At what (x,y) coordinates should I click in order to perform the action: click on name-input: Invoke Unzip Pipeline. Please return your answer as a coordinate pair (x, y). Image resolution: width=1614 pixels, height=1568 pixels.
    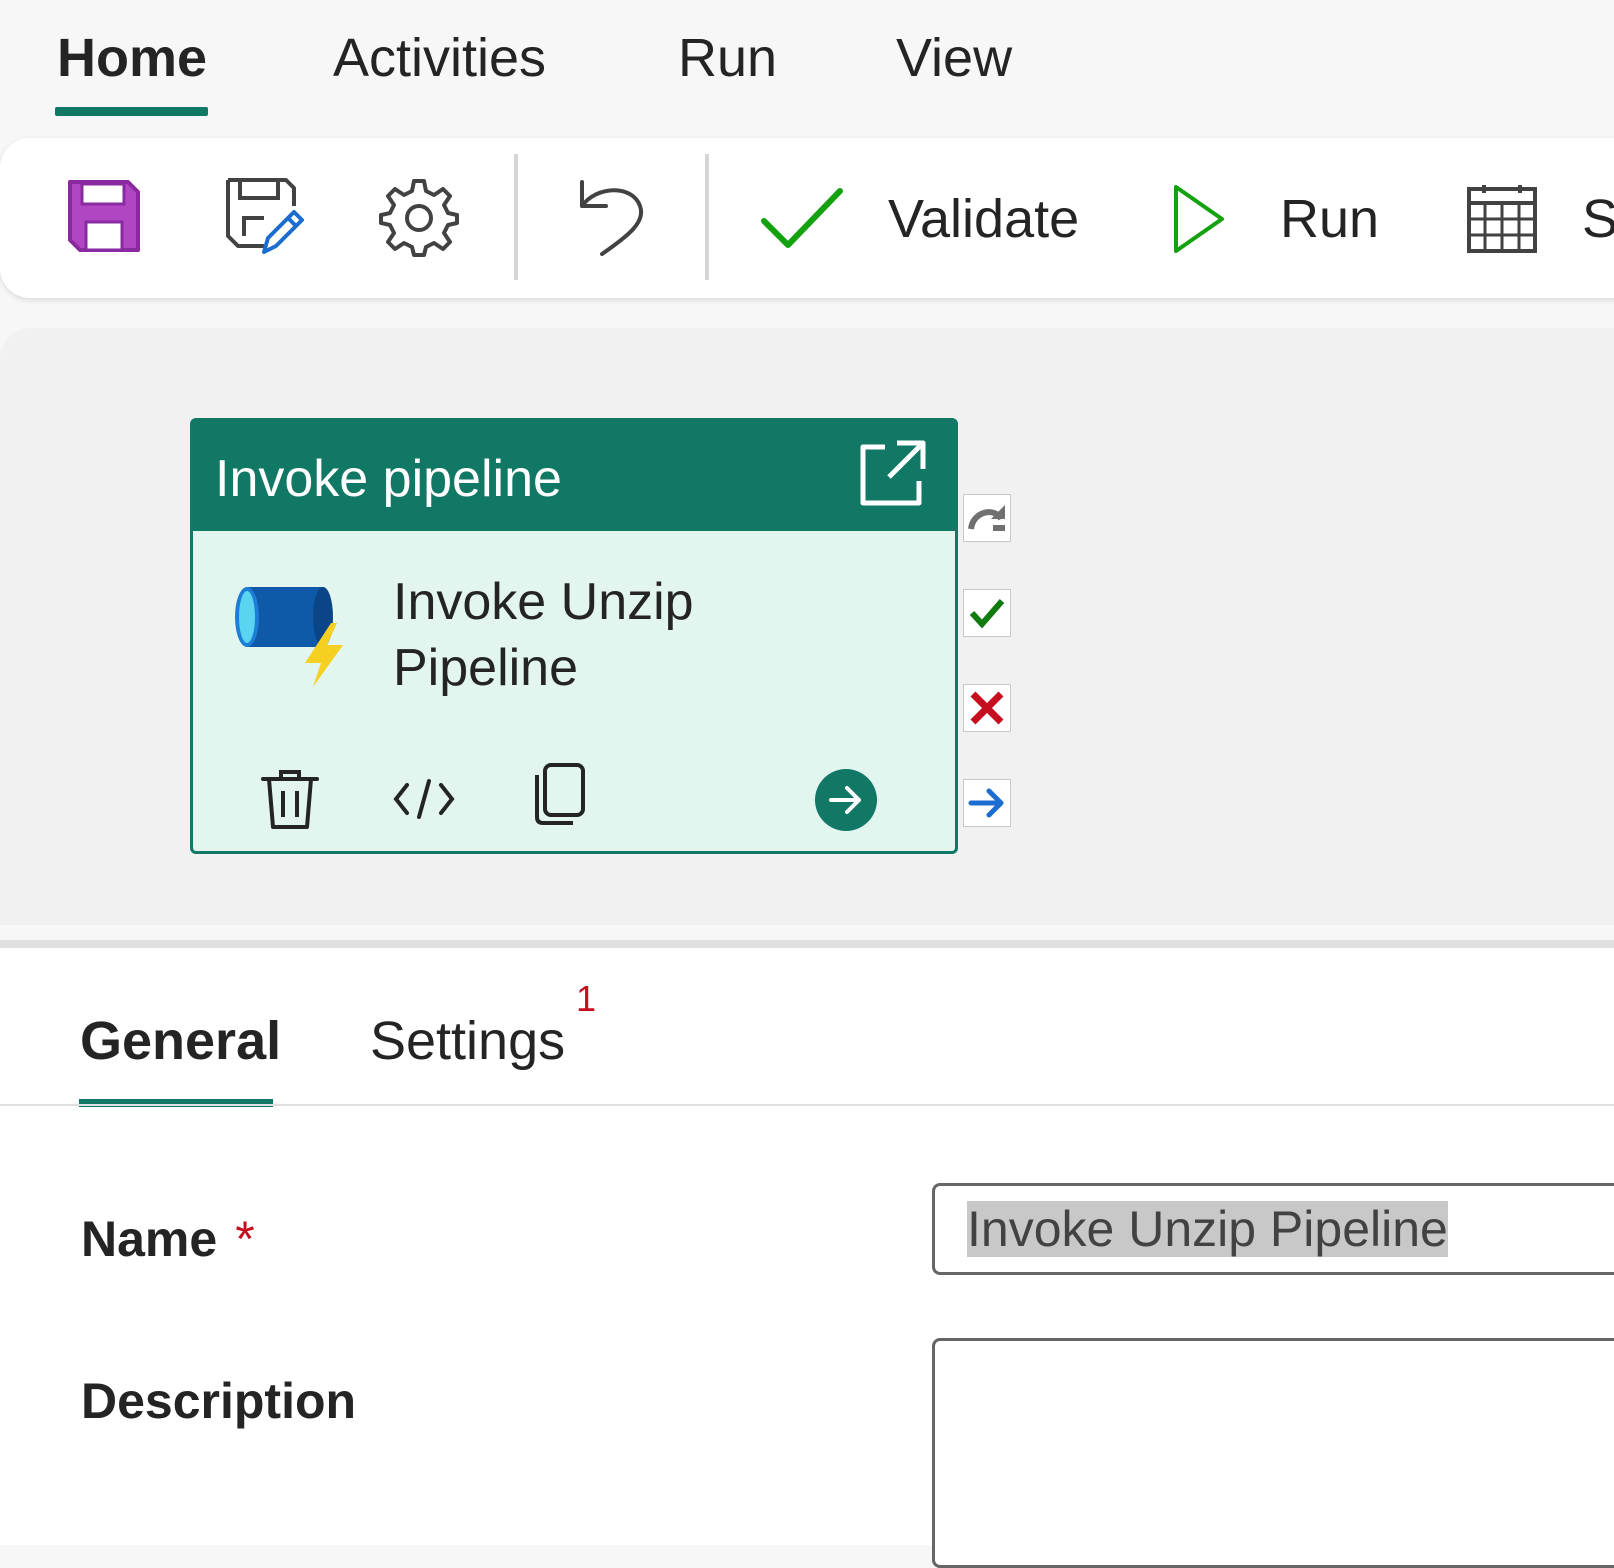
    Looking at the image, I should click on (1273, 1229).